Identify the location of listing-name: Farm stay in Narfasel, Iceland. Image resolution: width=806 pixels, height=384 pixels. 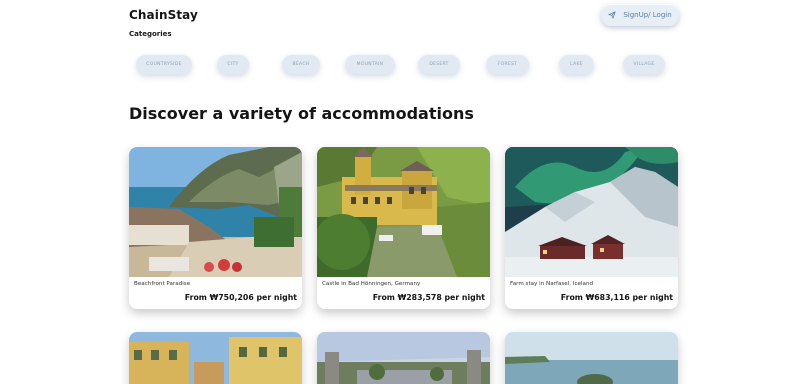
(552, 284).